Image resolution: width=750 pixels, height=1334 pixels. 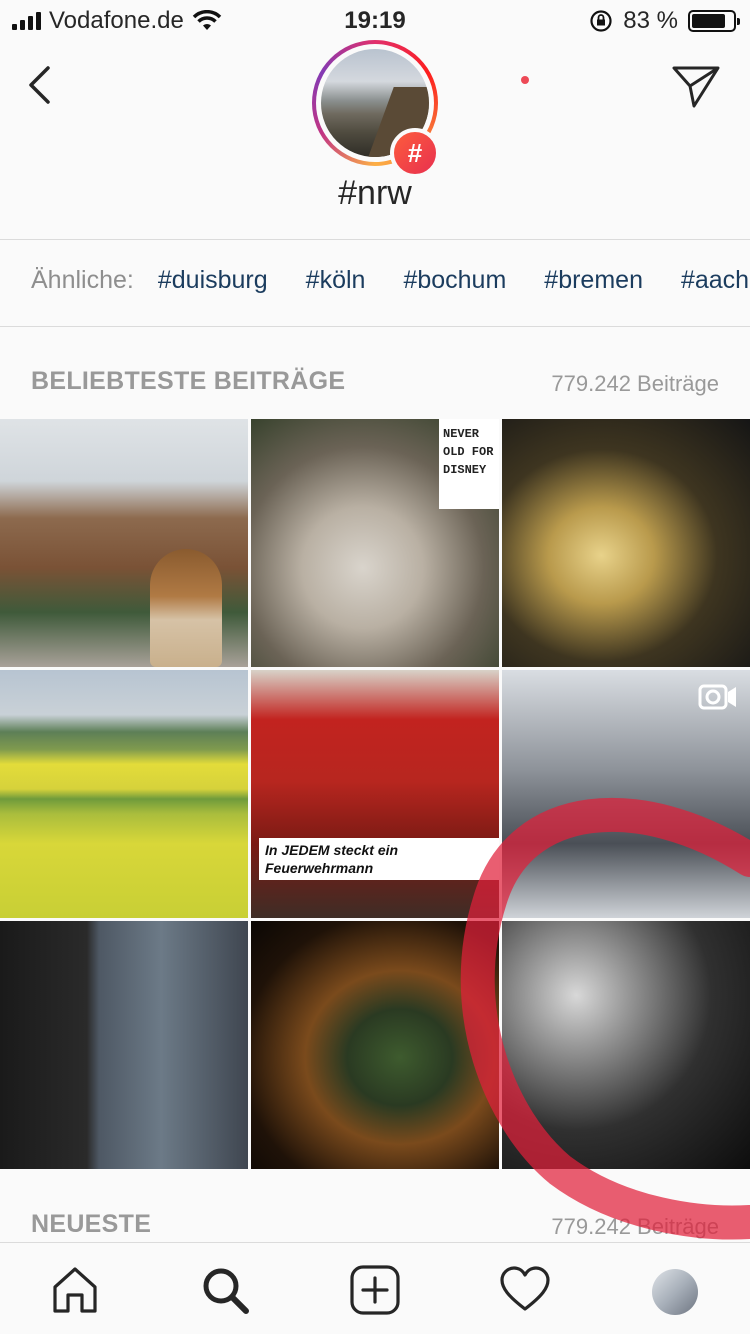 I want to click on post-thumbnail-snowy-forest, so click(x=626, y=794).